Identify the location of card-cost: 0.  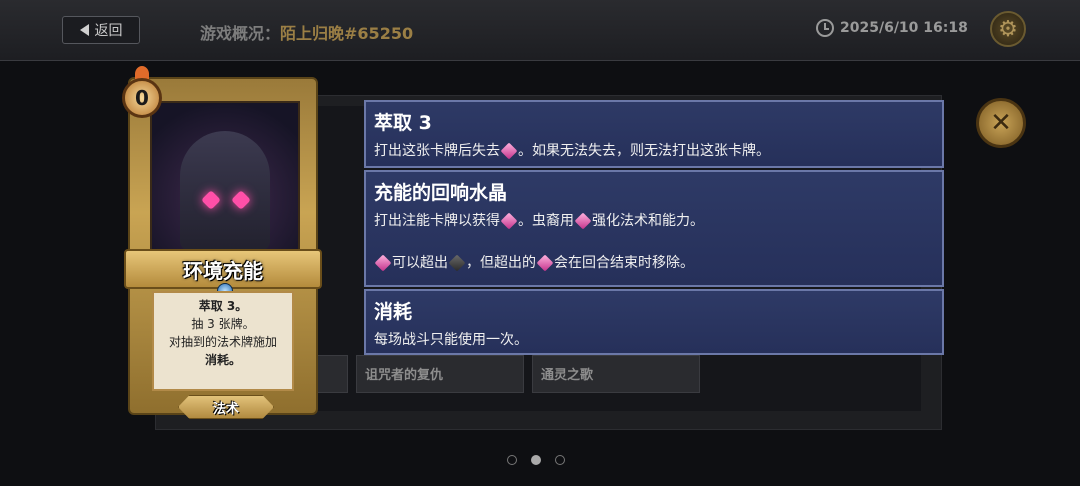
(142, 98).